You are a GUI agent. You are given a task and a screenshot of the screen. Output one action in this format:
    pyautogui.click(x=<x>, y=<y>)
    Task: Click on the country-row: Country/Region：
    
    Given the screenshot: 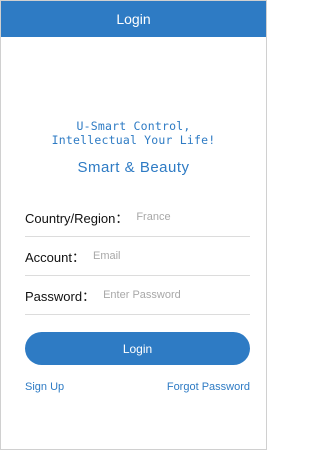 What is the action you would take?
    pyautogui.click(x=145, y=217)
    